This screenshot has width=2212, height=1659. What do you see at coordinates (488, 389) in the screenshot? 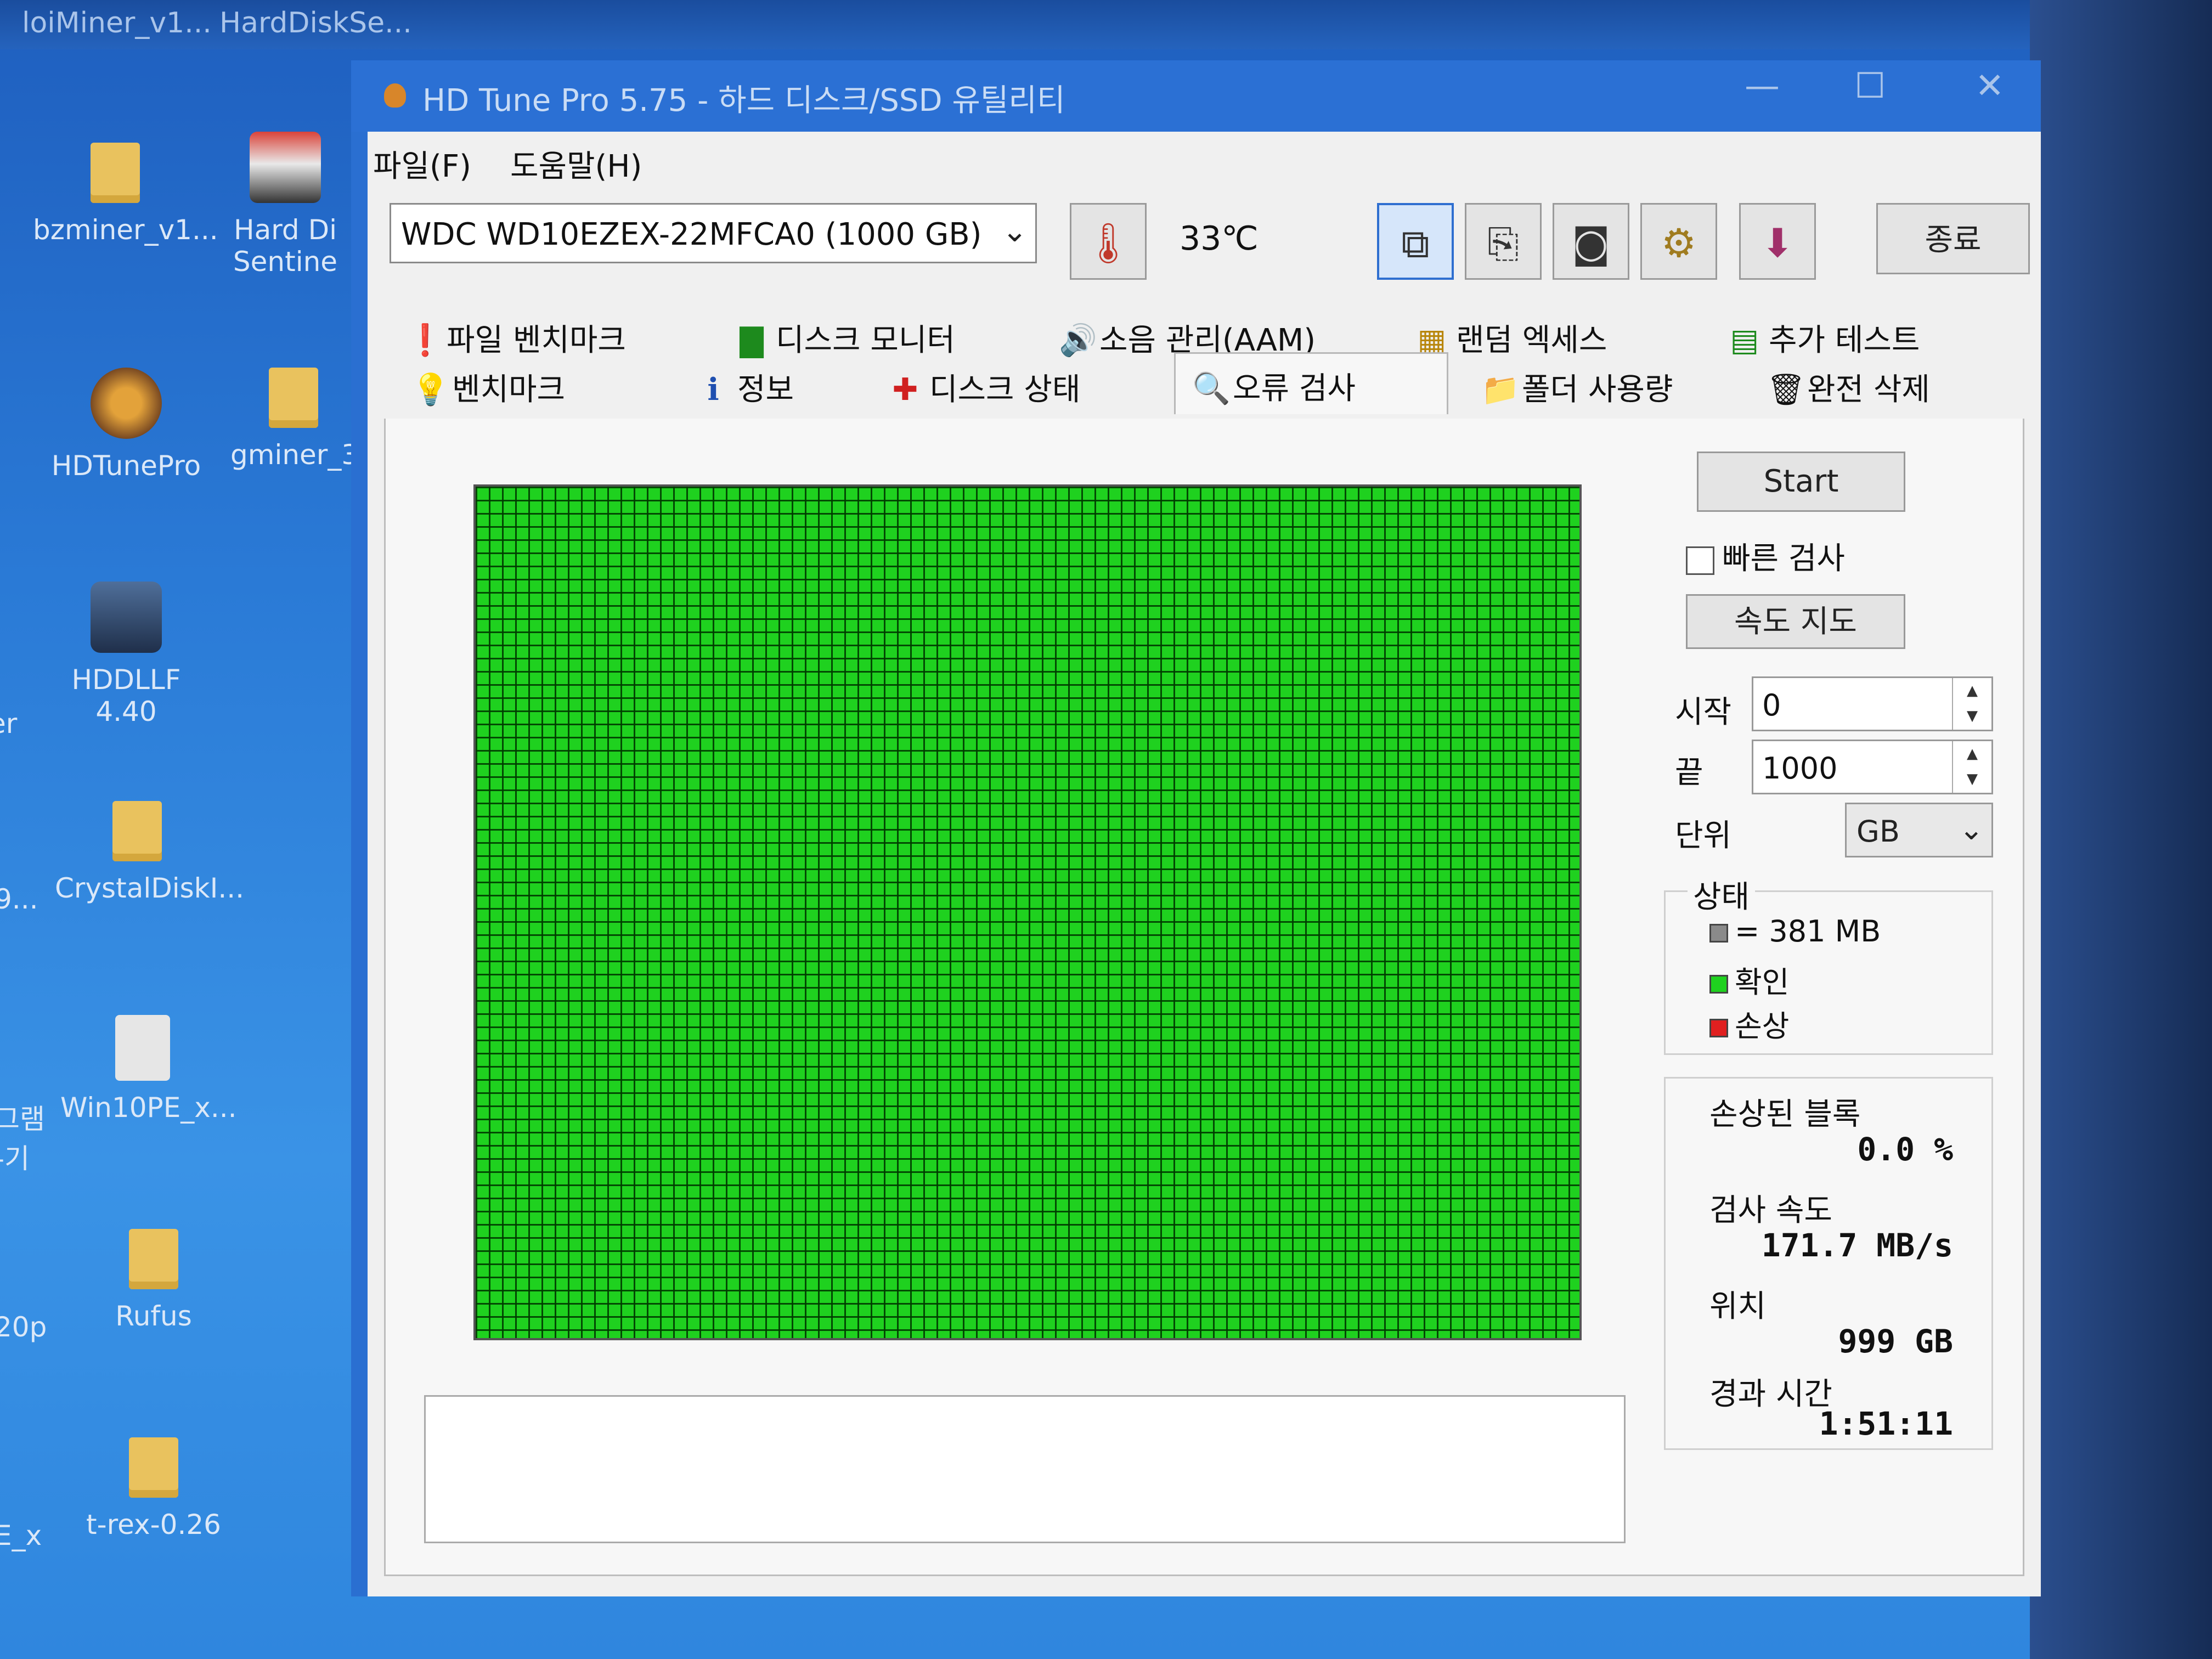
I see `tab-benchmark: 💡벤치마크` at bounding box center [488, 389].